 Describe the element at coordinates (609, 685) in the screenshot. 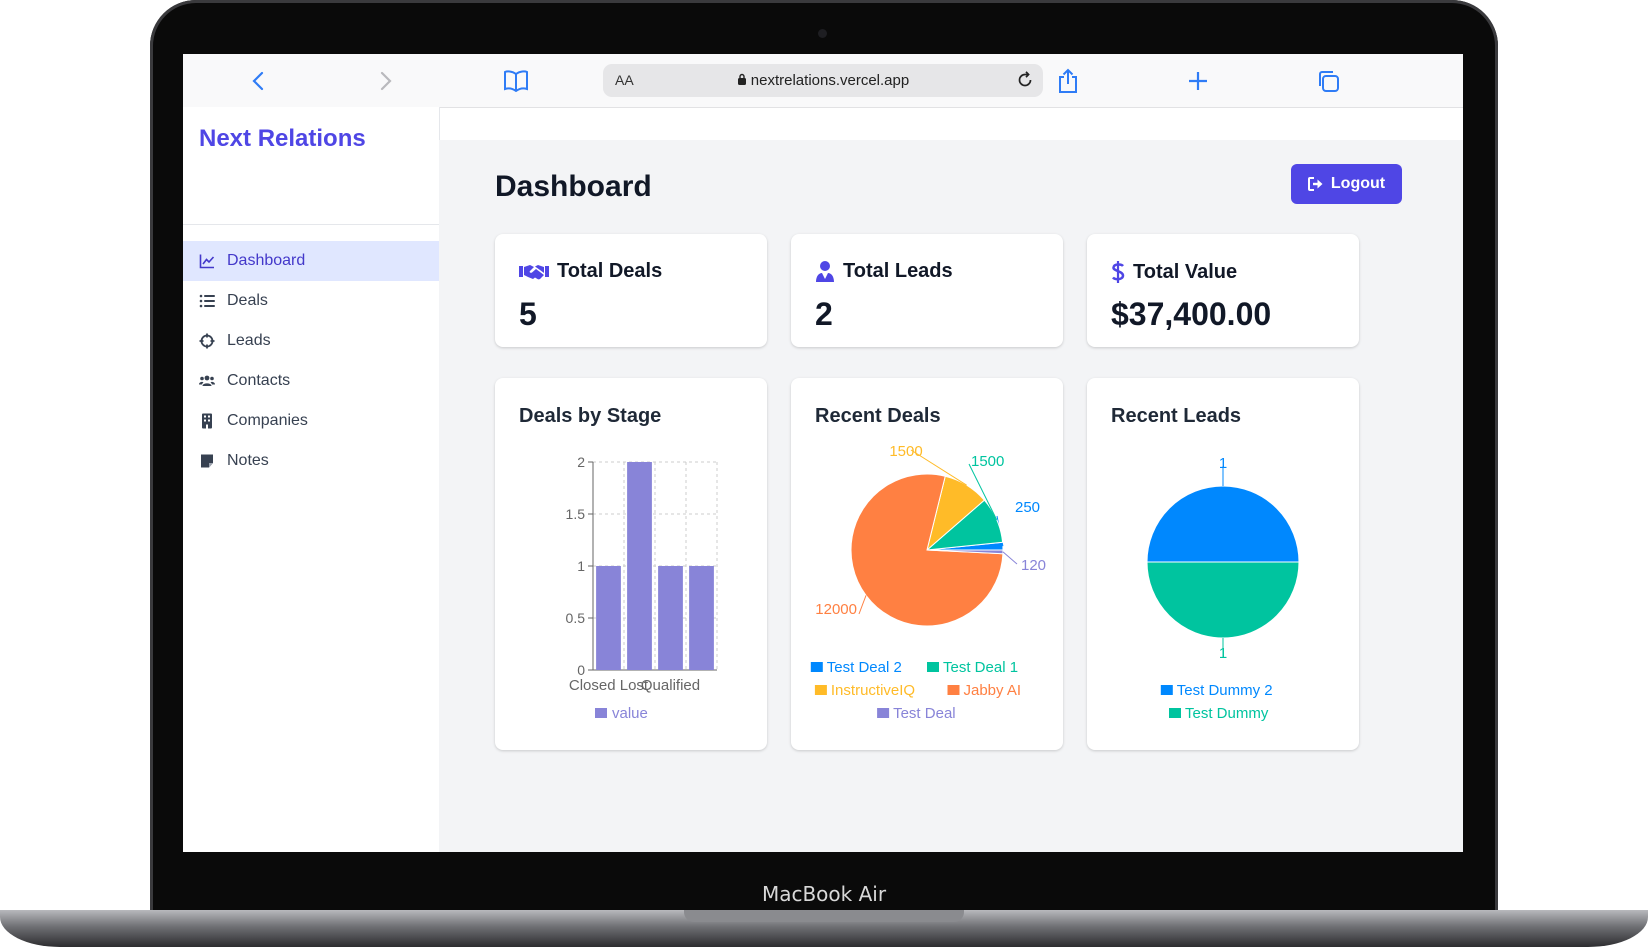

I see `x-tick-label: Closed Lost` at that location.